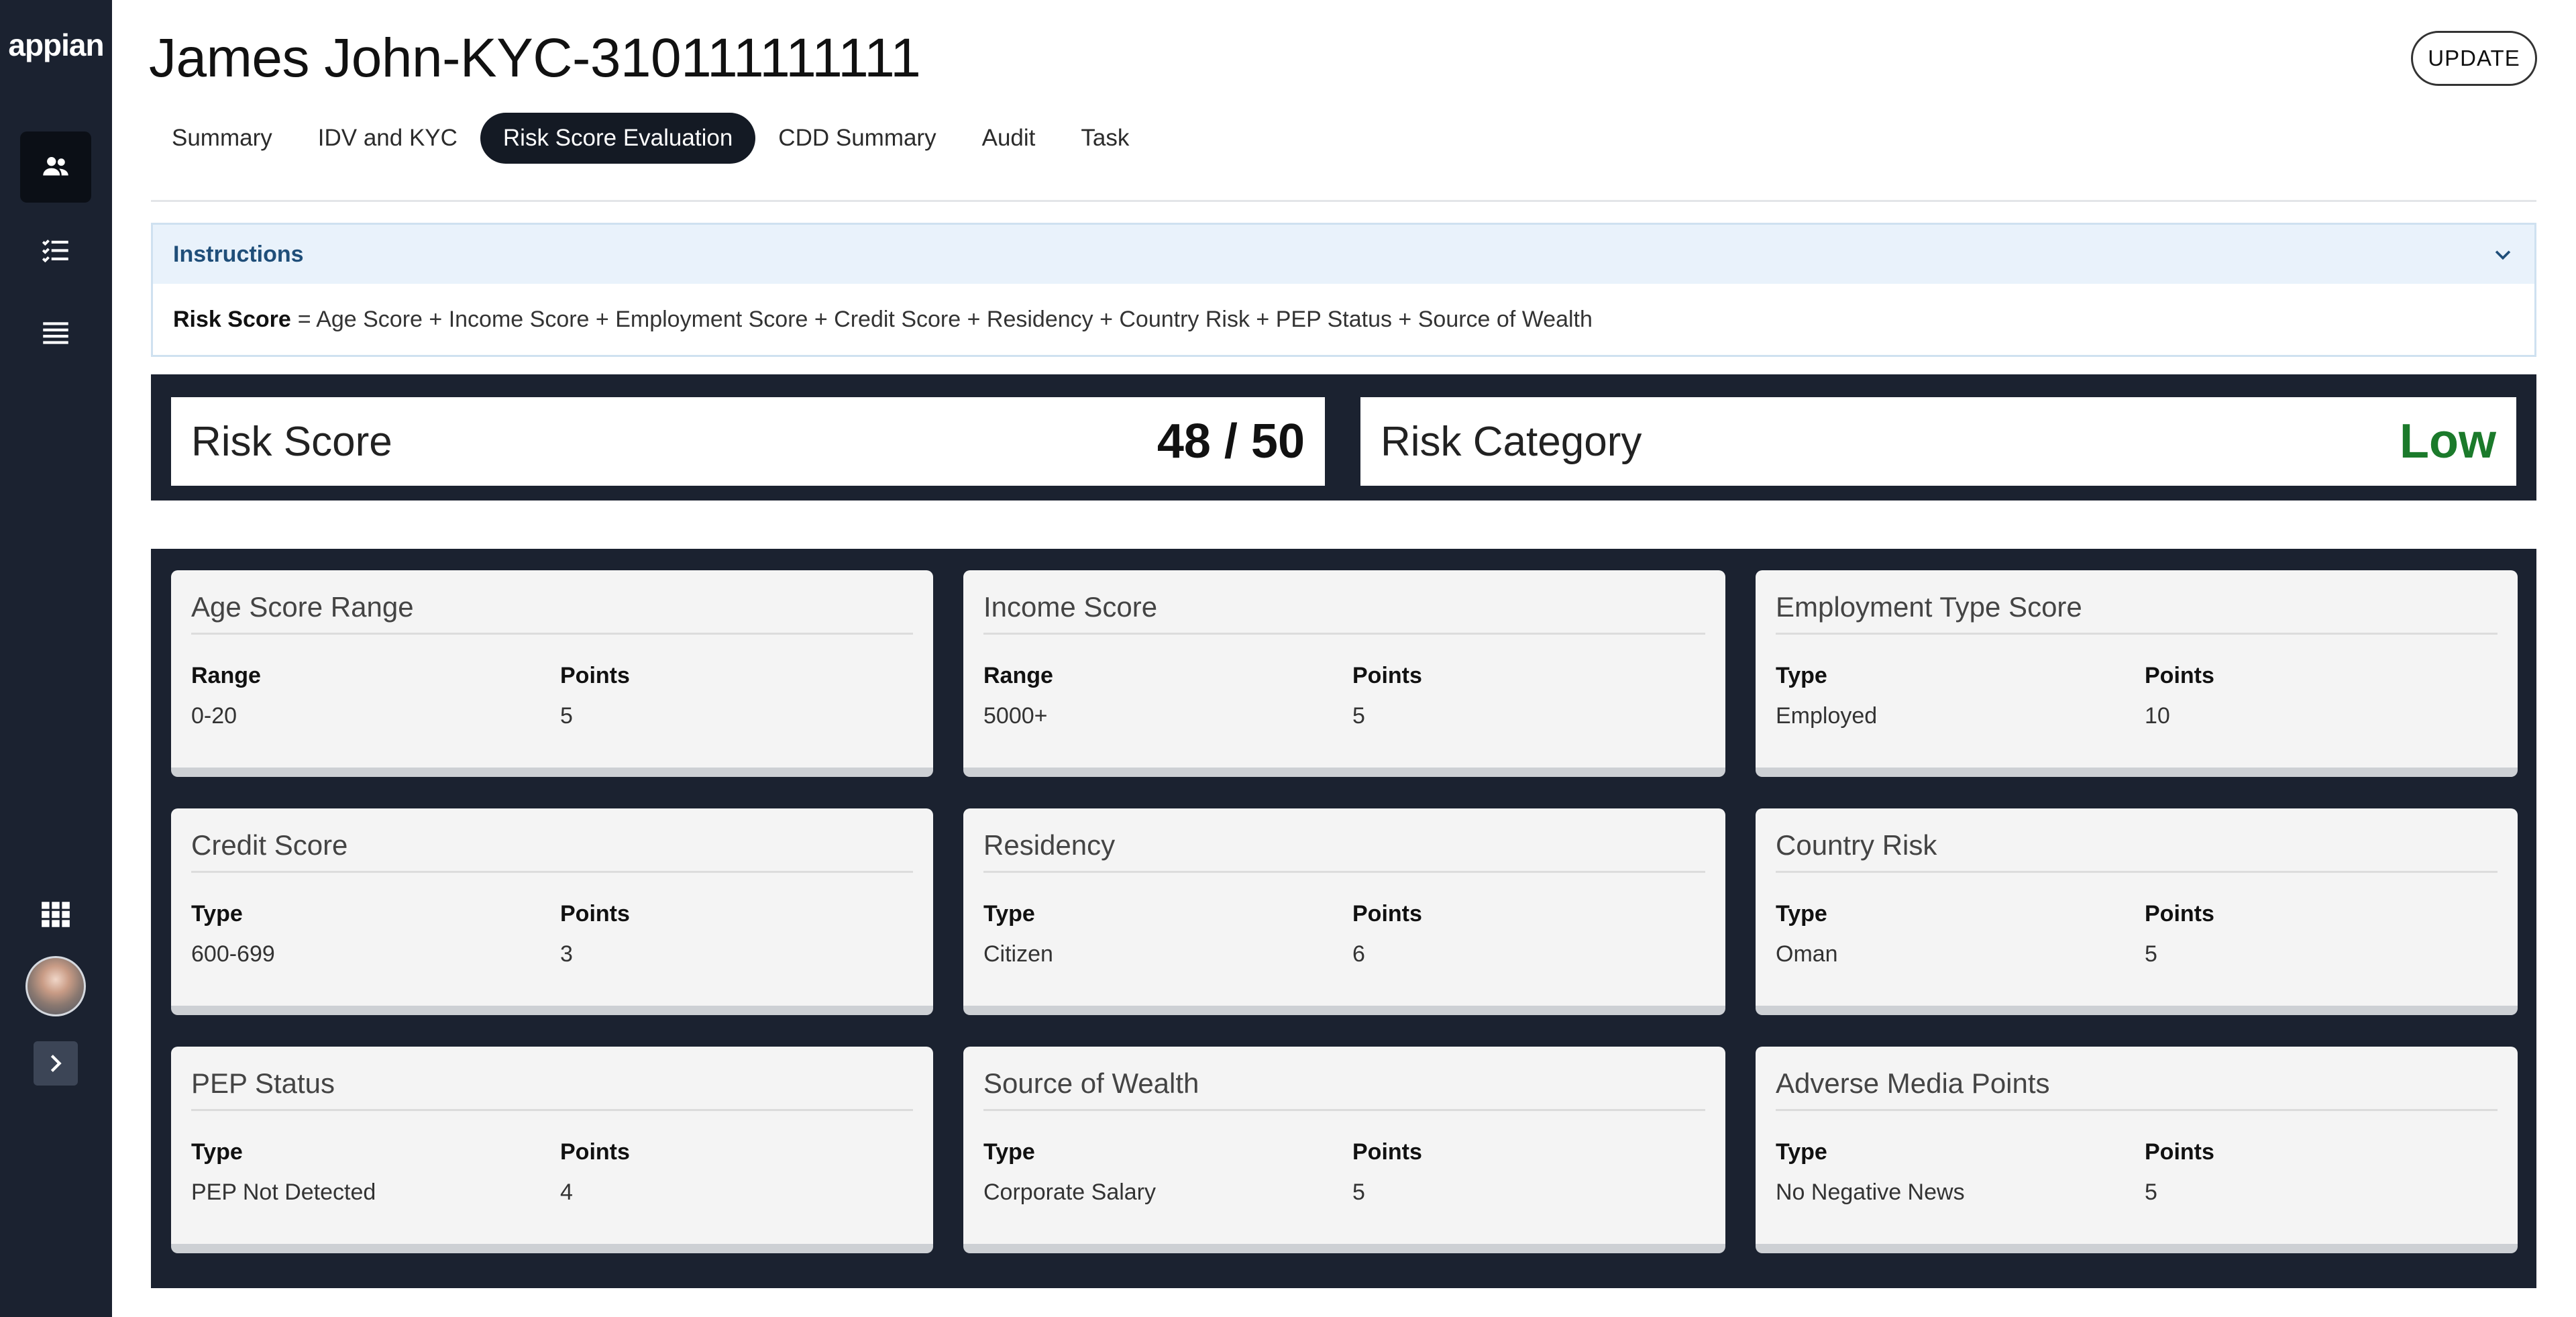  I want to click on apps-grid-button, so click(55, 915).